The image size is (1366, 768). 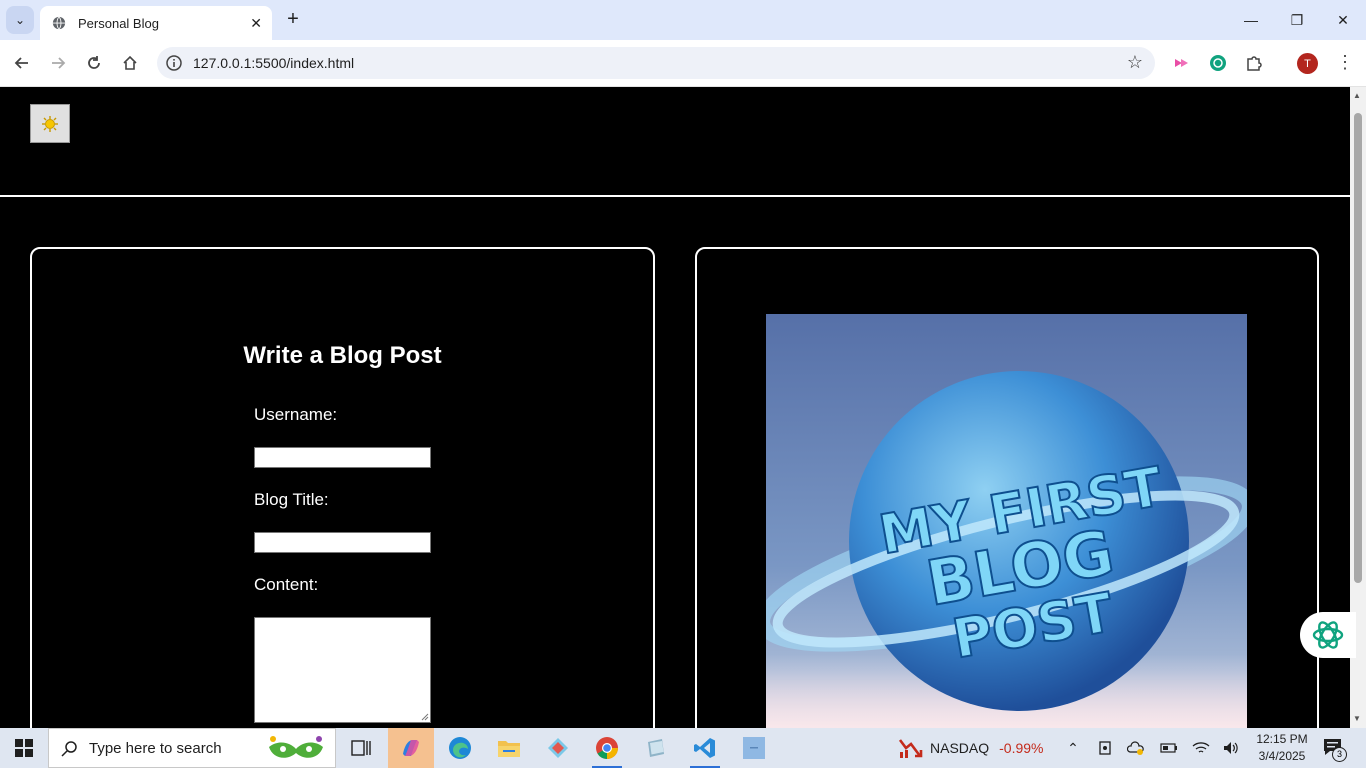 I want to click on home-button, so click(x=130, y=63).